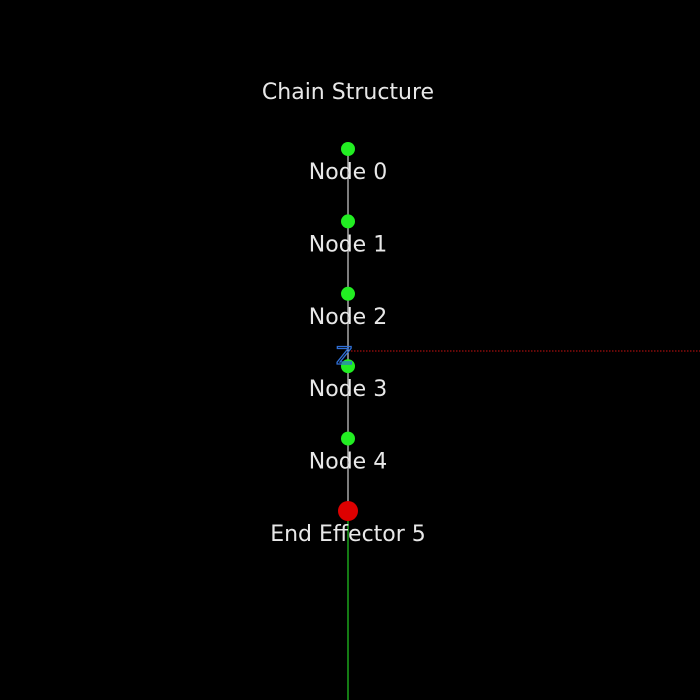  What do you see at coordinates (348, 172) in the screenshot?
I see `node-label-0: Node 0` at bounding box center [348, 172].